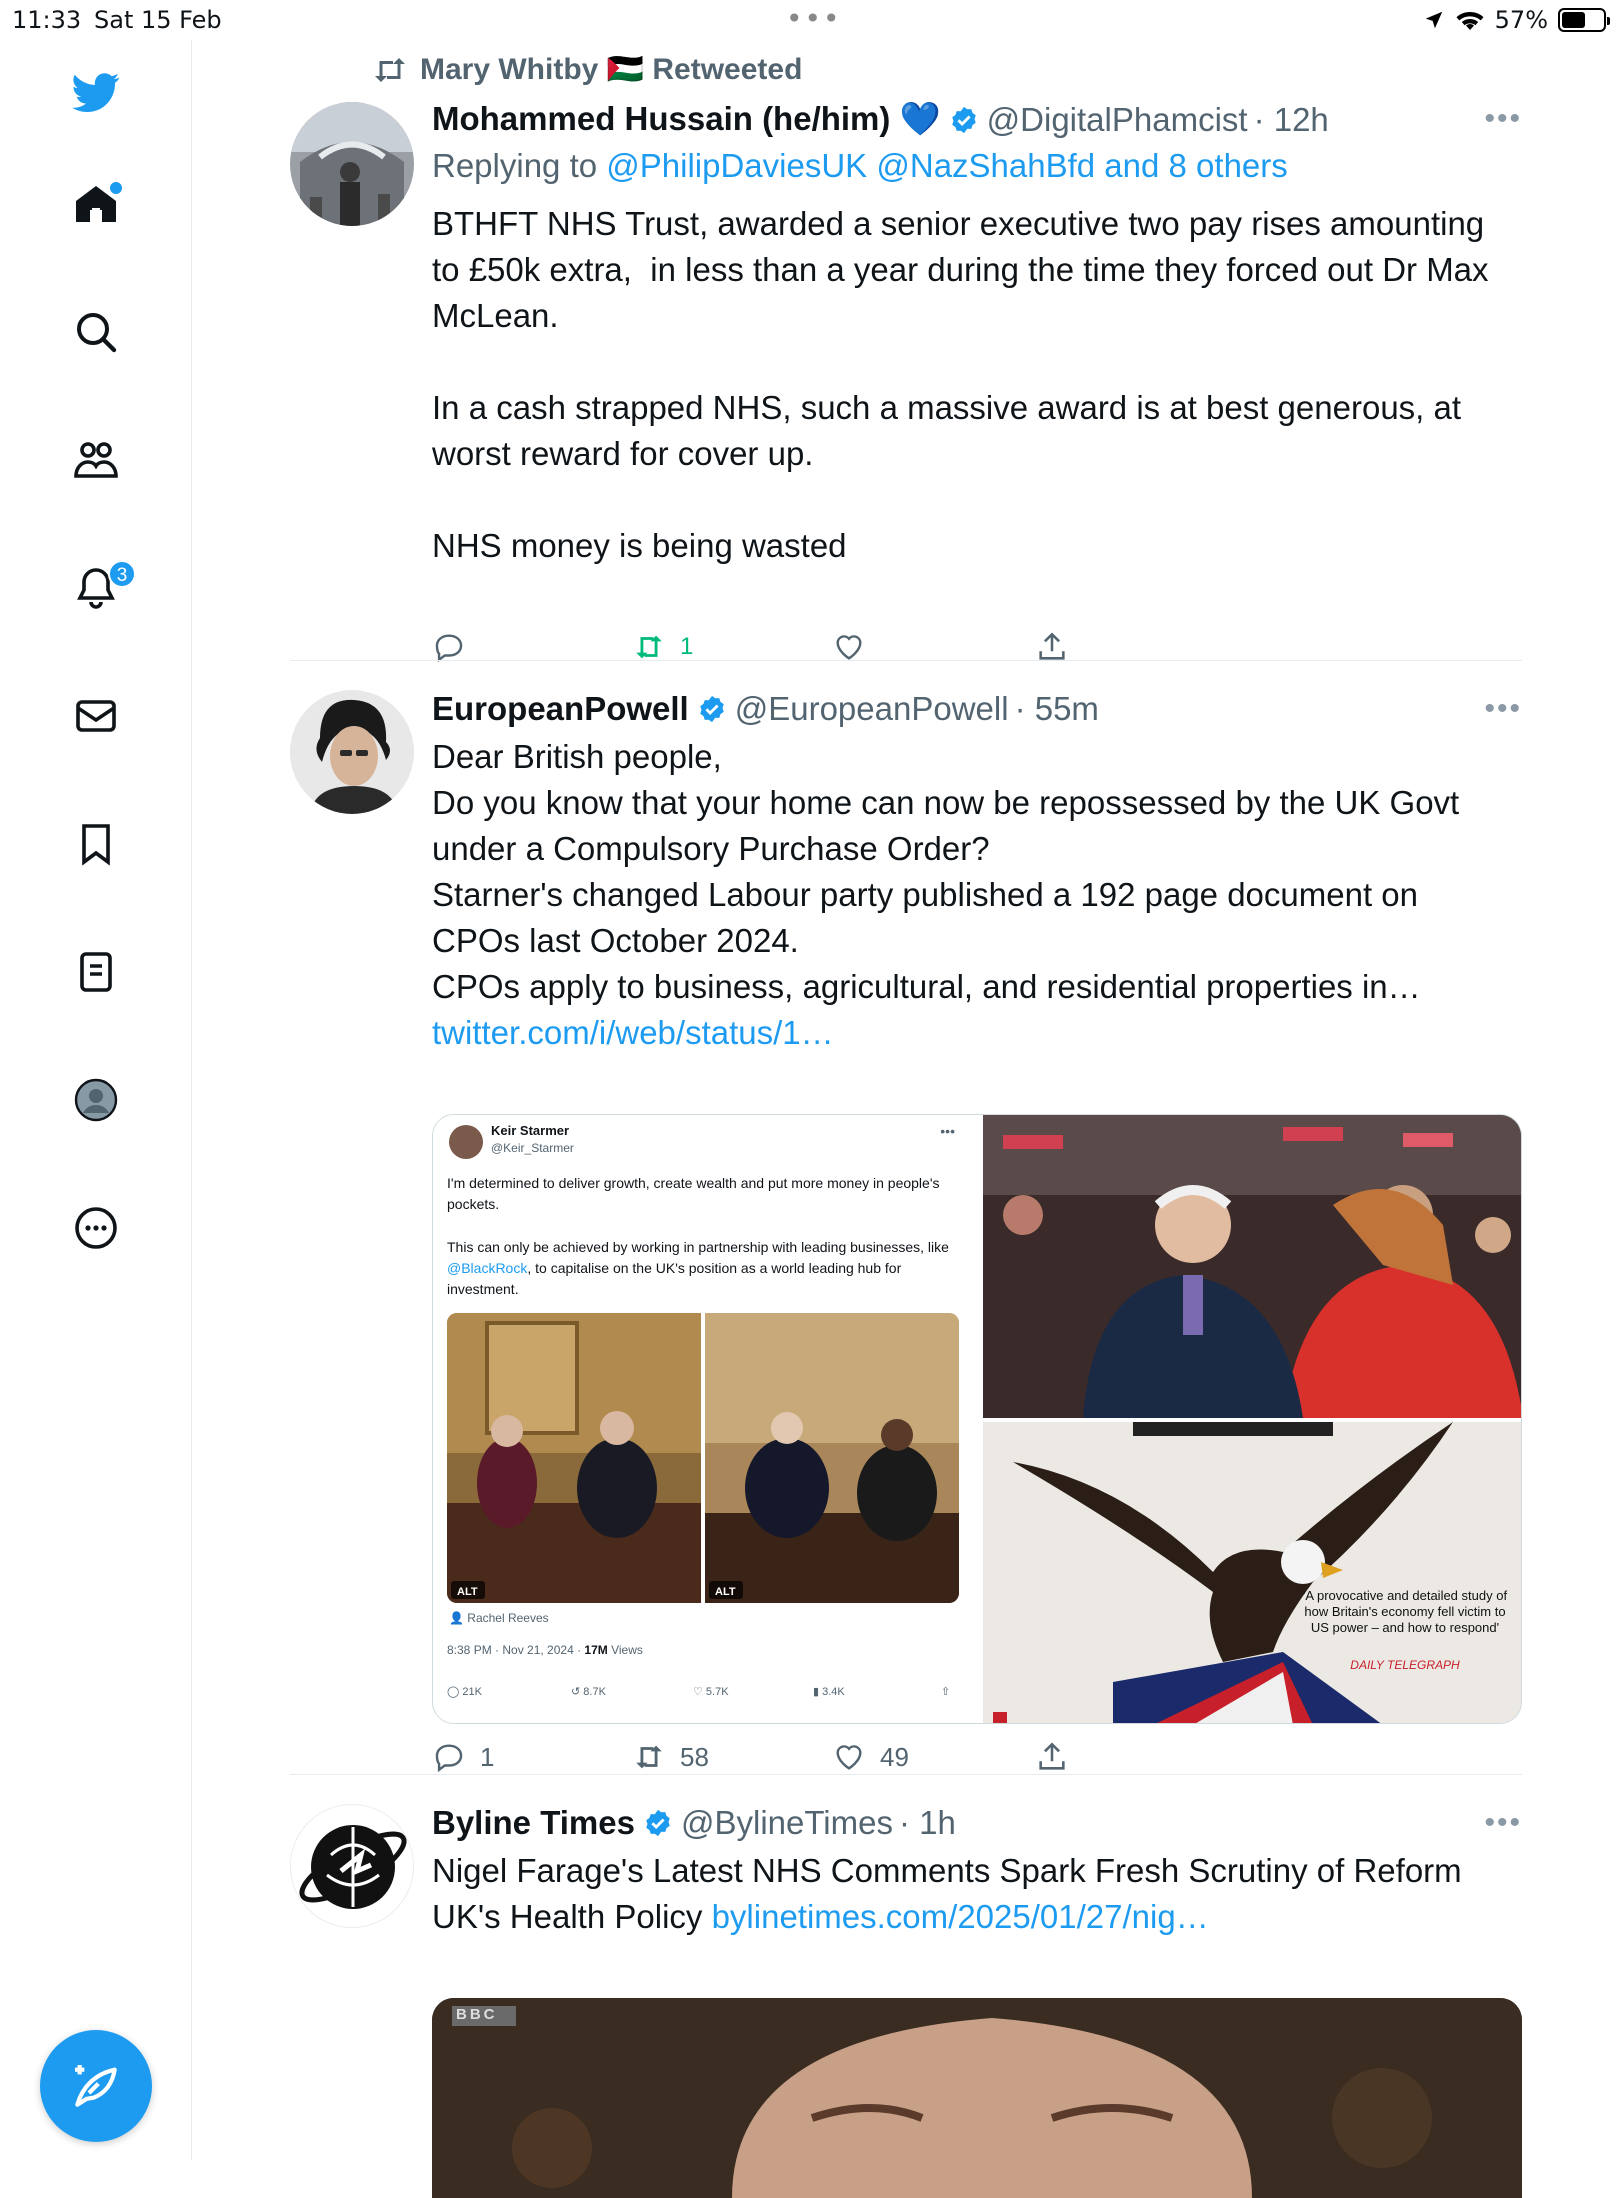 The height and width of the screenshot is (2198, 1620). I want to click on alt-badge-1: ALT, so click(467, 1592).